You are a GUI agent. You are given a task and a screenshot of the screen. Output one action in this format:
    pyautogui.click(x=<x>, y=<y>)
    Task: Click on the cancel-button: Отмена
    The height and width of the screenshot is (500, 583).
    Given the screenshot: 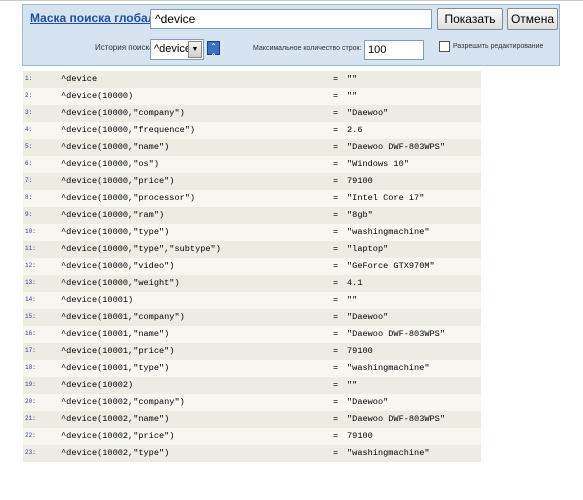 What is the action you would take?
    pyautogui.click(x=532, y=19)
    